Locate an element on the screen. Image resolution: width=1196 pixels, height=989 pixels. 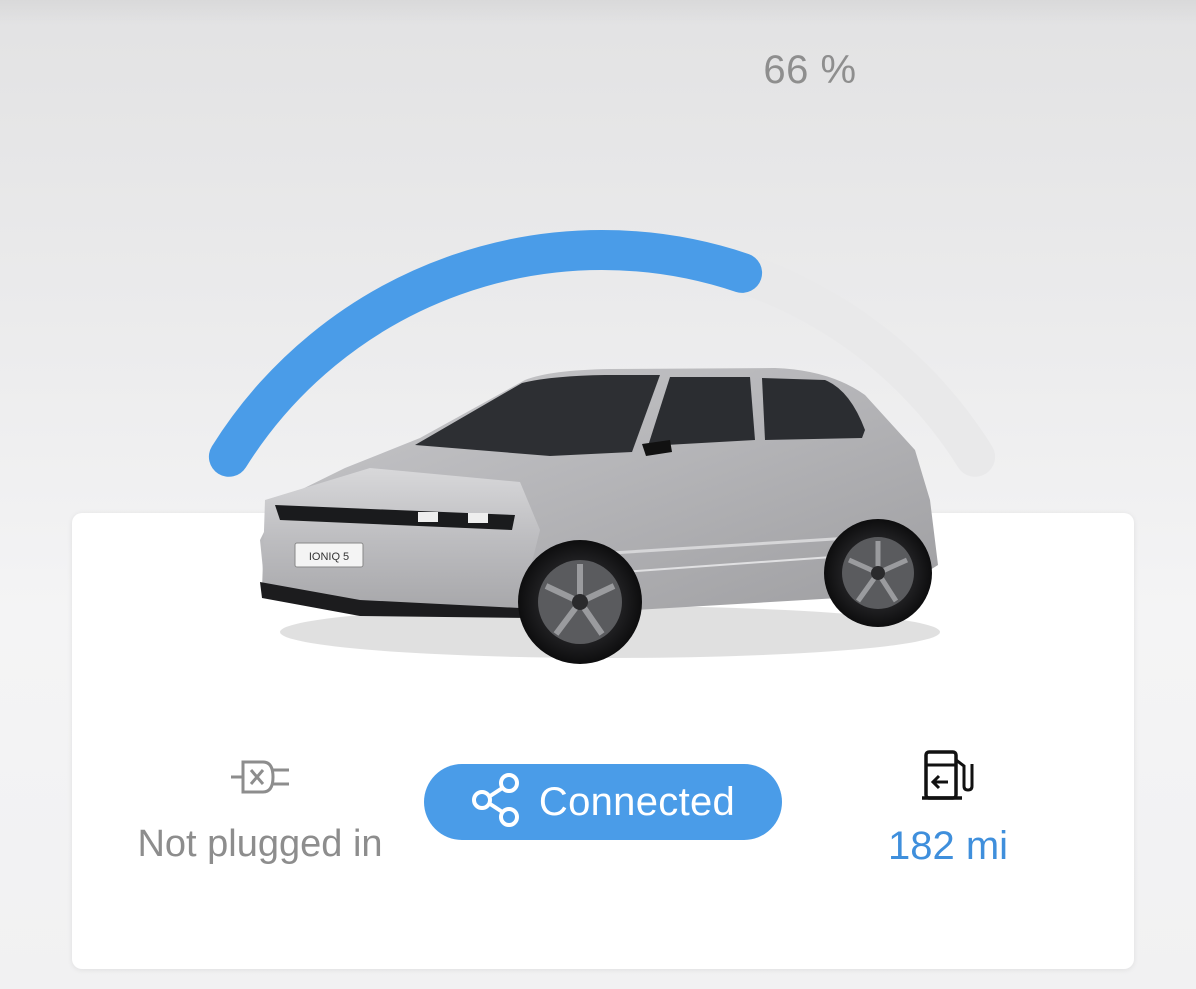
fuel-pump-icon is located at coordinates (948, 776).